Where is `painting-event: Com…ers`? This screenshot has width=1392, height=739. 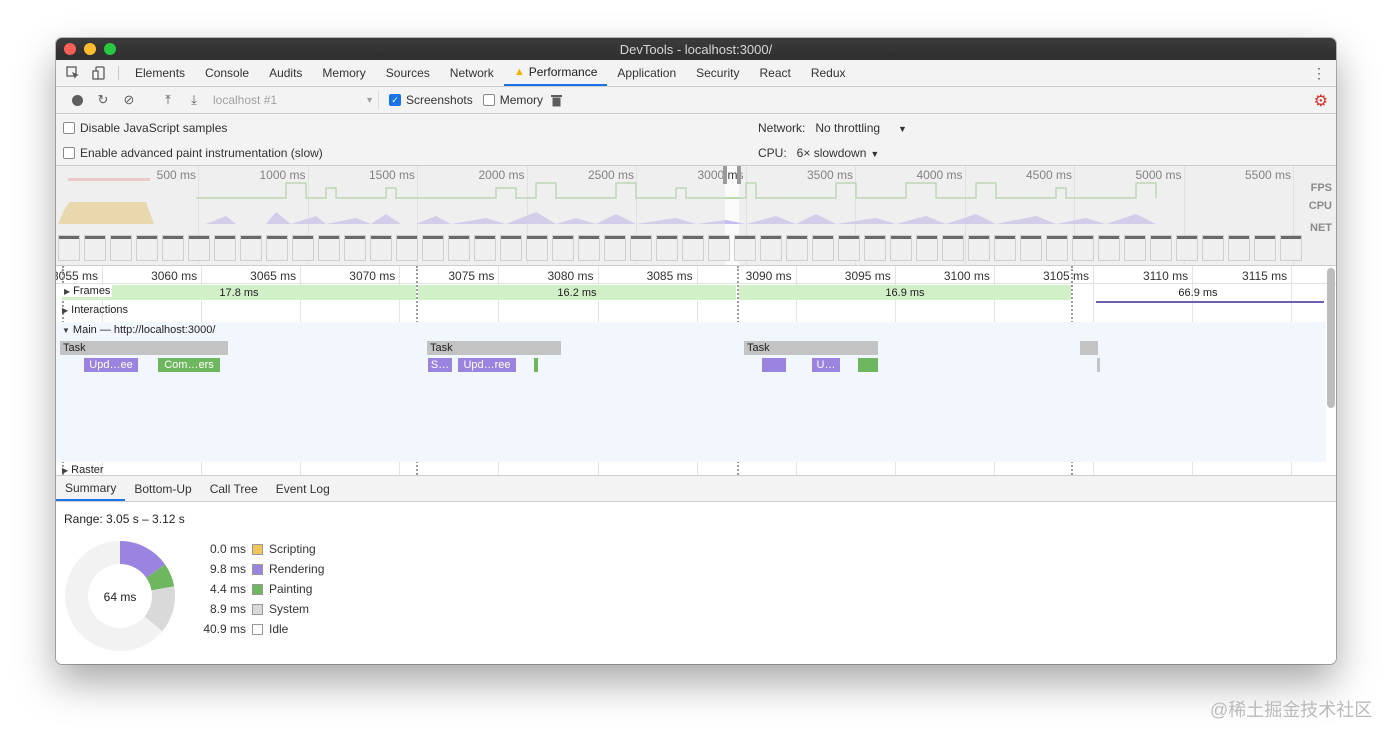 painting-event: Com…ers is located at coordinates (189, 365).